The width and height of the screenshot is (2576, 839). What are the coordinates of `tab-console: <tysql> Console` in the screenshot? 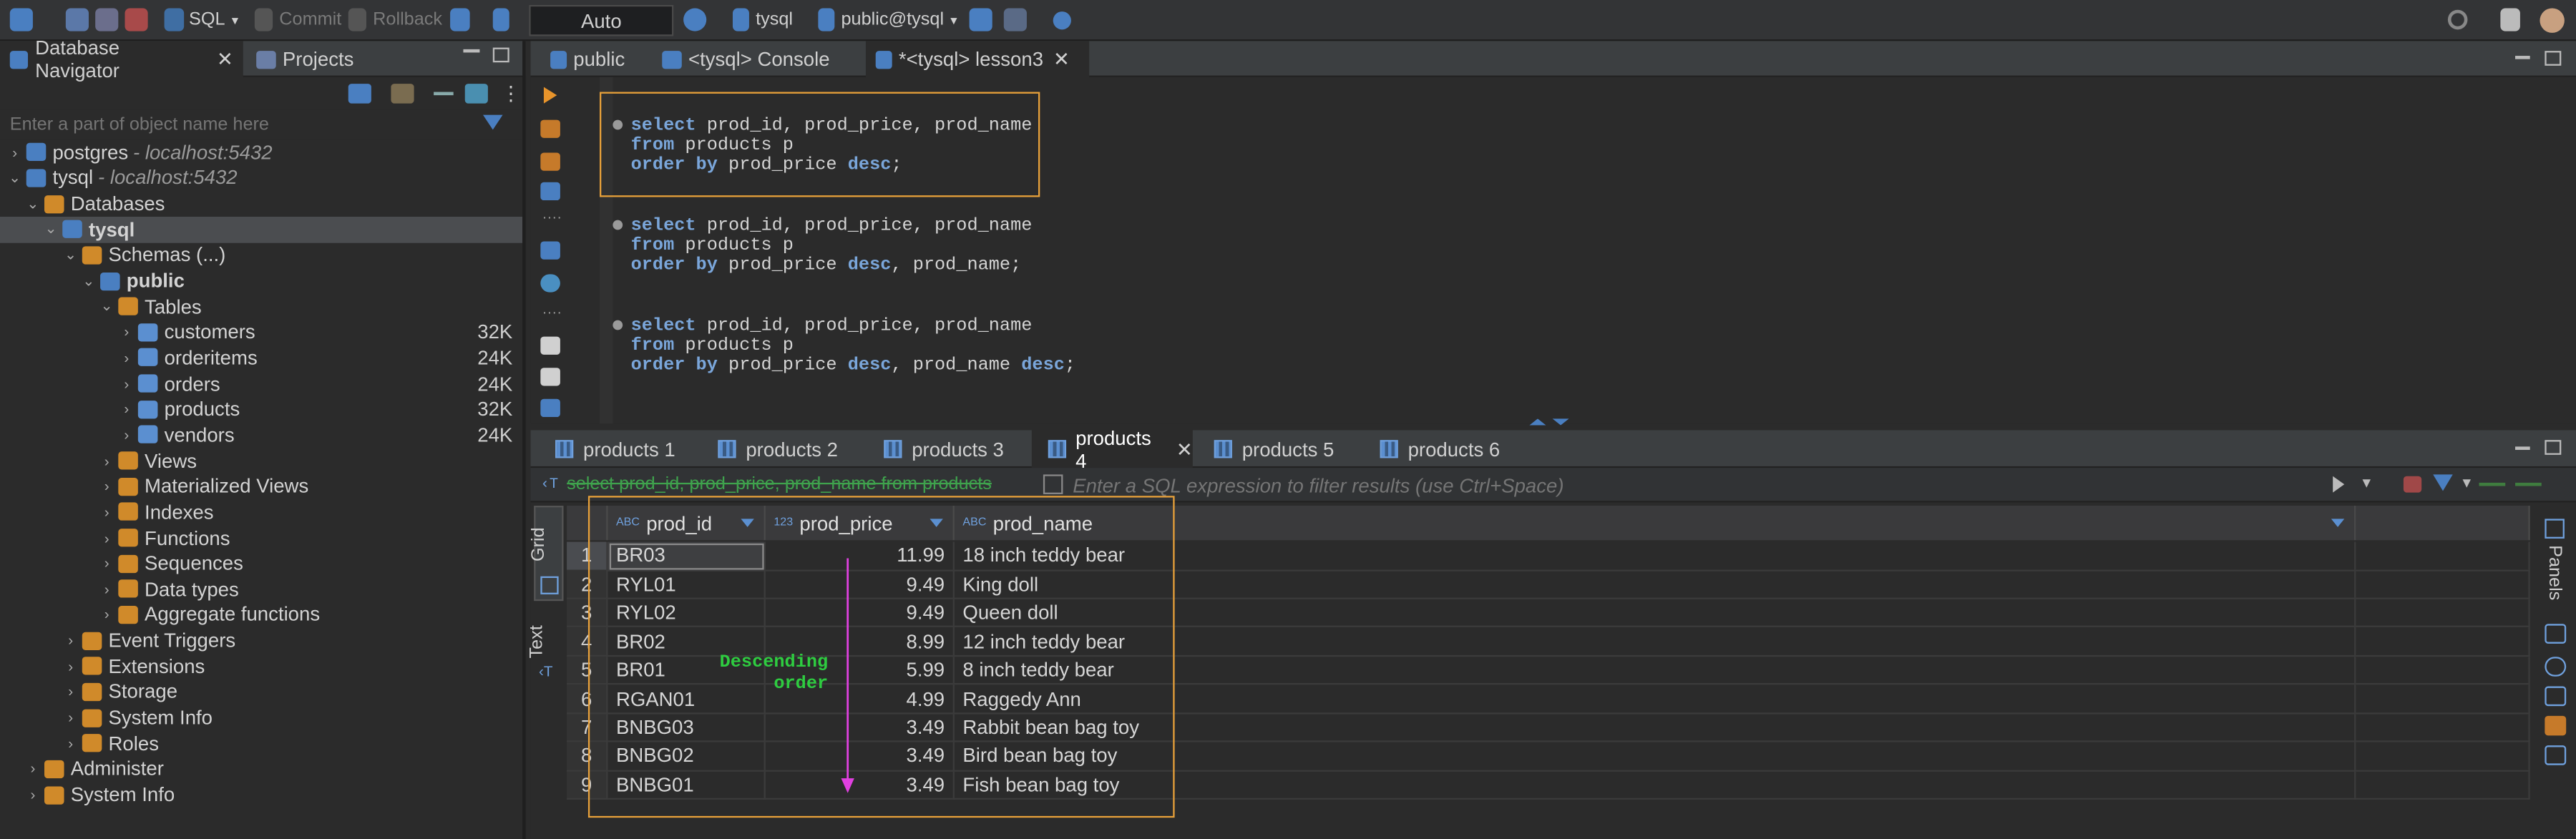 It's located at (754, 59).